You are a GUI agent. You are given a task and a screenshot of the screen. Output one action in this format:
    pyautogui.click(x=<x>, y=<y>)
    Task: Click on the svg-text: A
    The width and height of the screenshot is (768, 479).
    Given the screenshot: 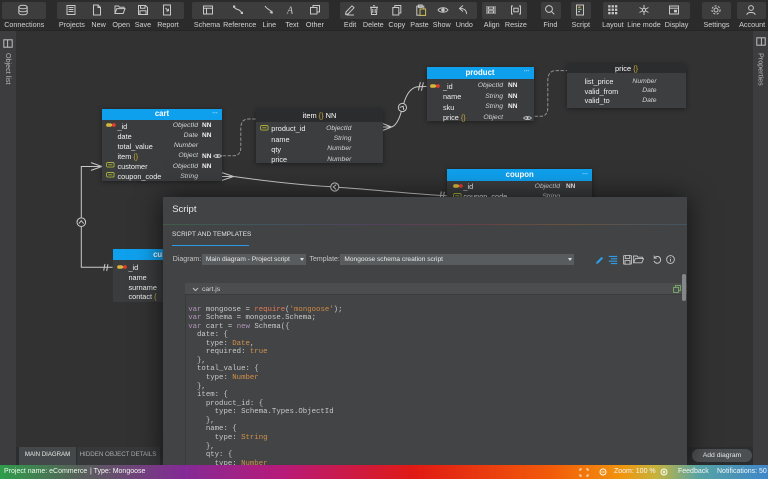 What is the action you would take?
    pyautogui.click(x=290, y=11)
    